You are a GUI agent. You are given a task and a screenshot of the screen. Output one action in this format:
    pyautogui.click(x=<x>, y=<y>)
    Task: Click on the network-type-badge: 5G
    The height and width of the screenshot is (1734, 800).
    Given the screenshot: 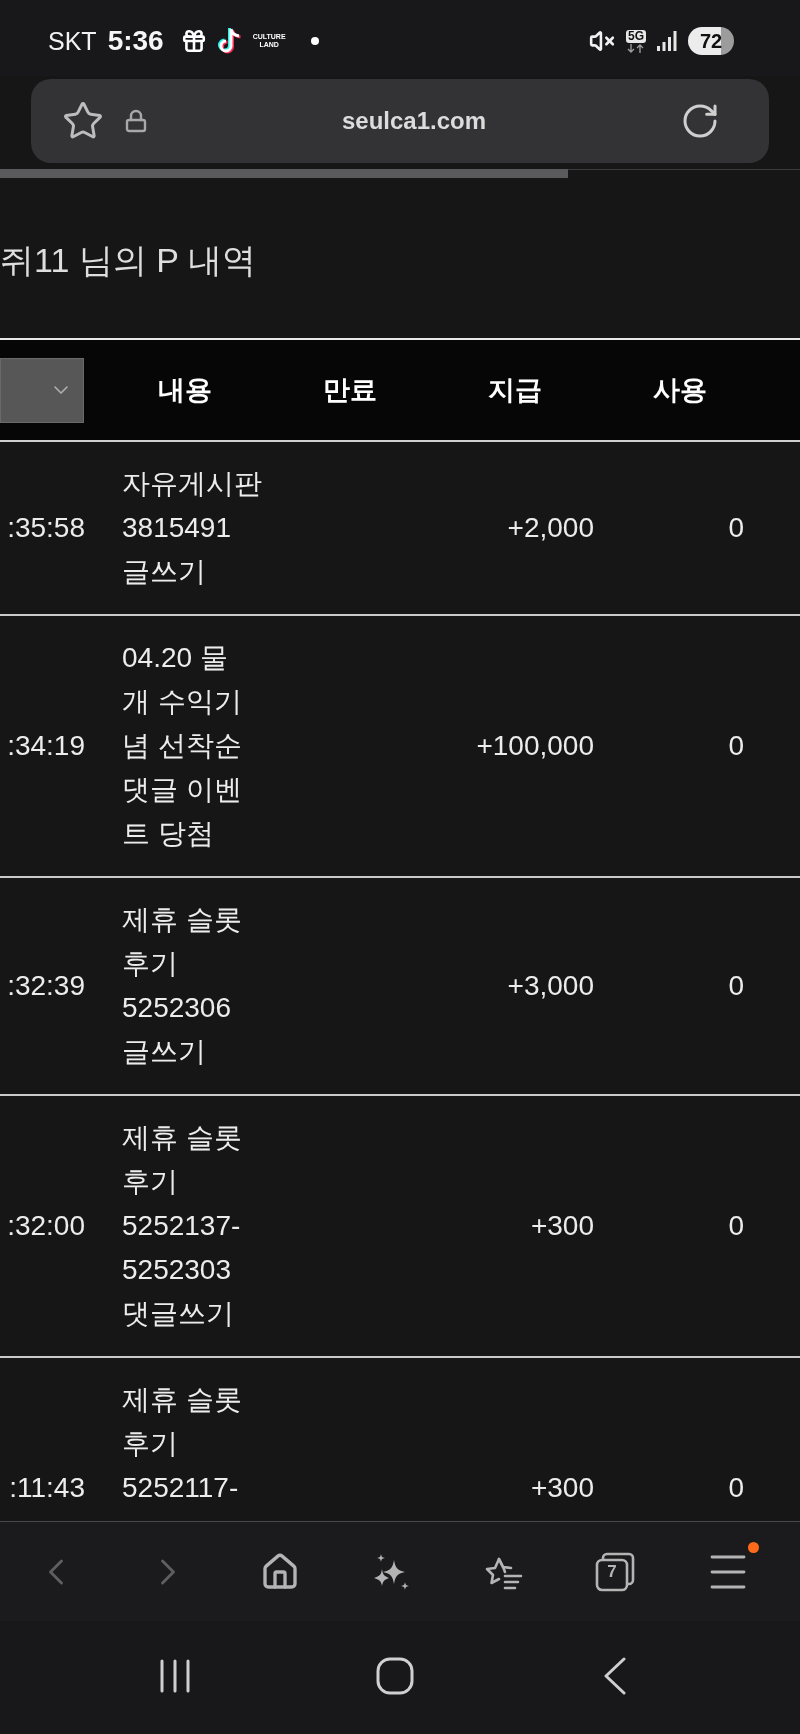 What is the action you would take?
    pyautogui.click(x=636, y=36)
    